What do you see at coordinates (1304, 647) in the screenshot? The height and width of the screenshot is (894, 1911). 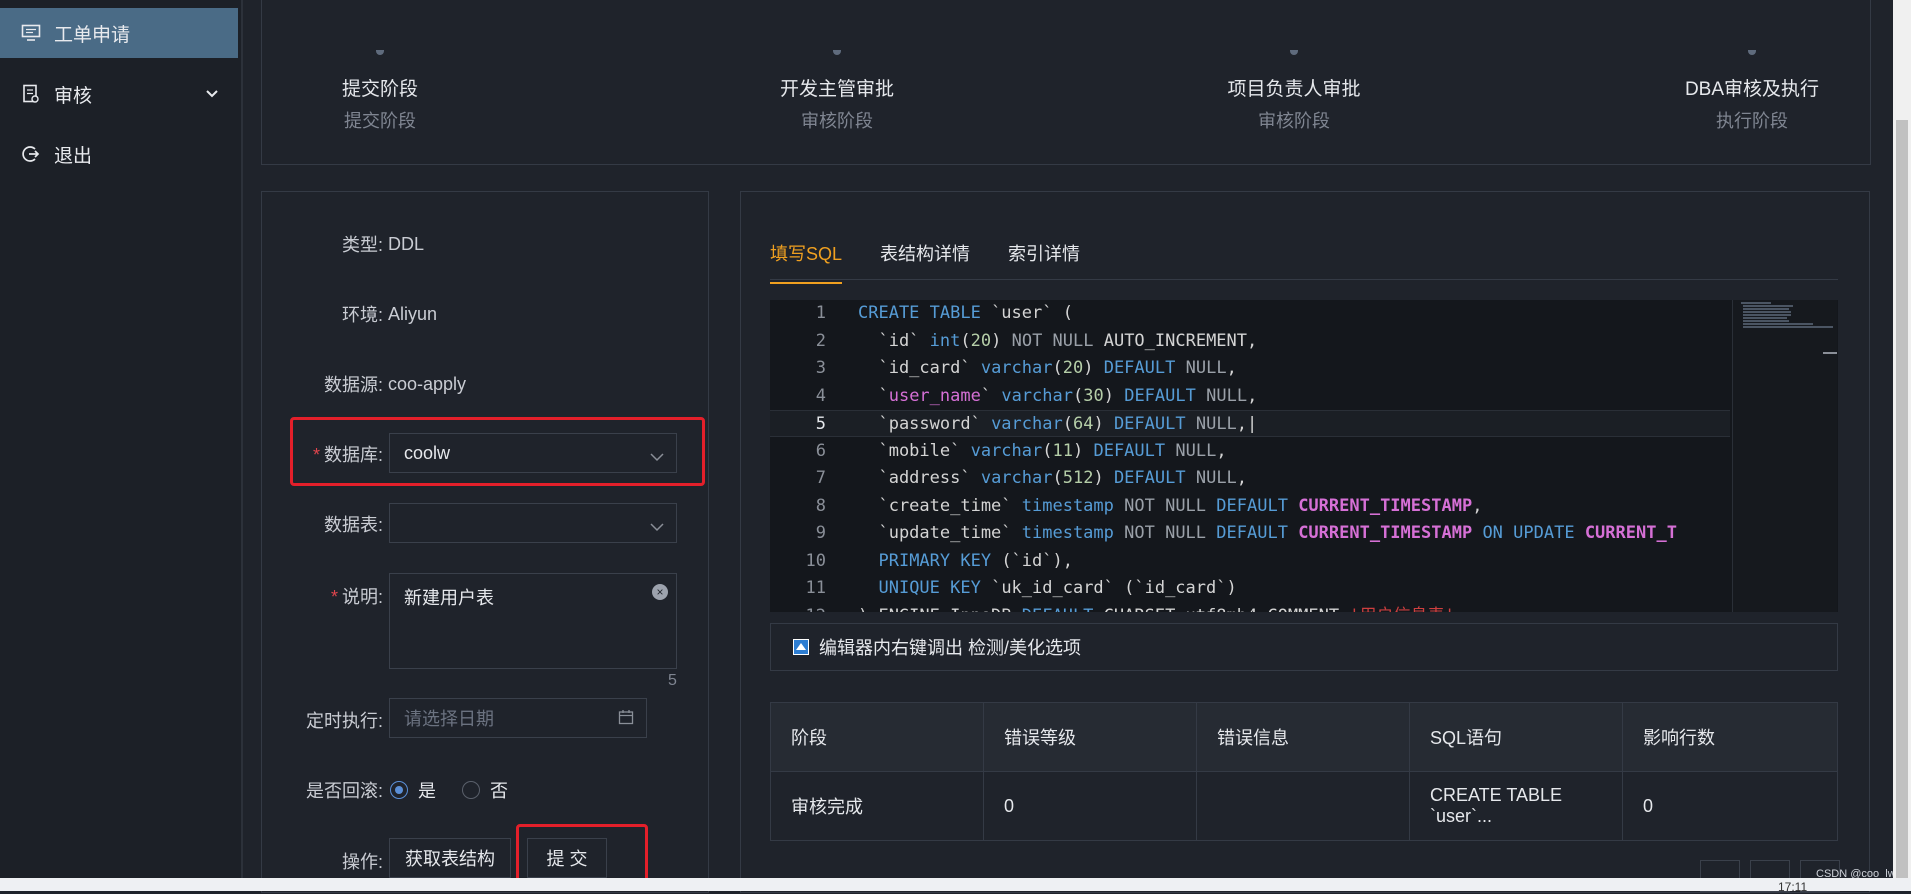 I see `editor-hint: 编辑器内右键调出 检测/美化选项` at bounding box center [1304, 647].